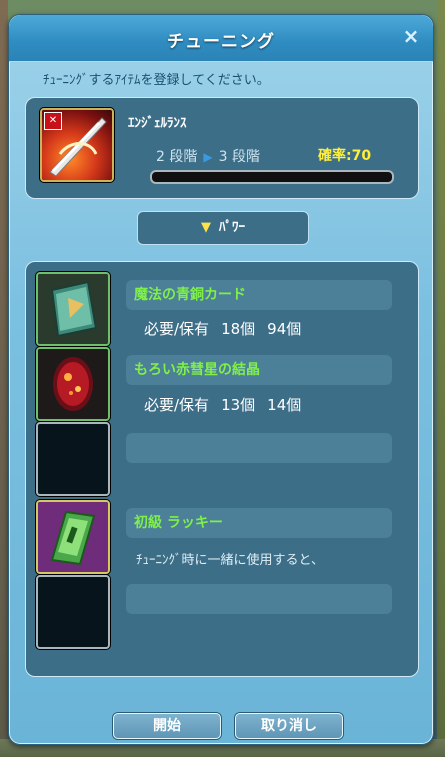  Describe the element at coordinates (411, 36) in the screenshot. I see `close-icon: ×` at that location.